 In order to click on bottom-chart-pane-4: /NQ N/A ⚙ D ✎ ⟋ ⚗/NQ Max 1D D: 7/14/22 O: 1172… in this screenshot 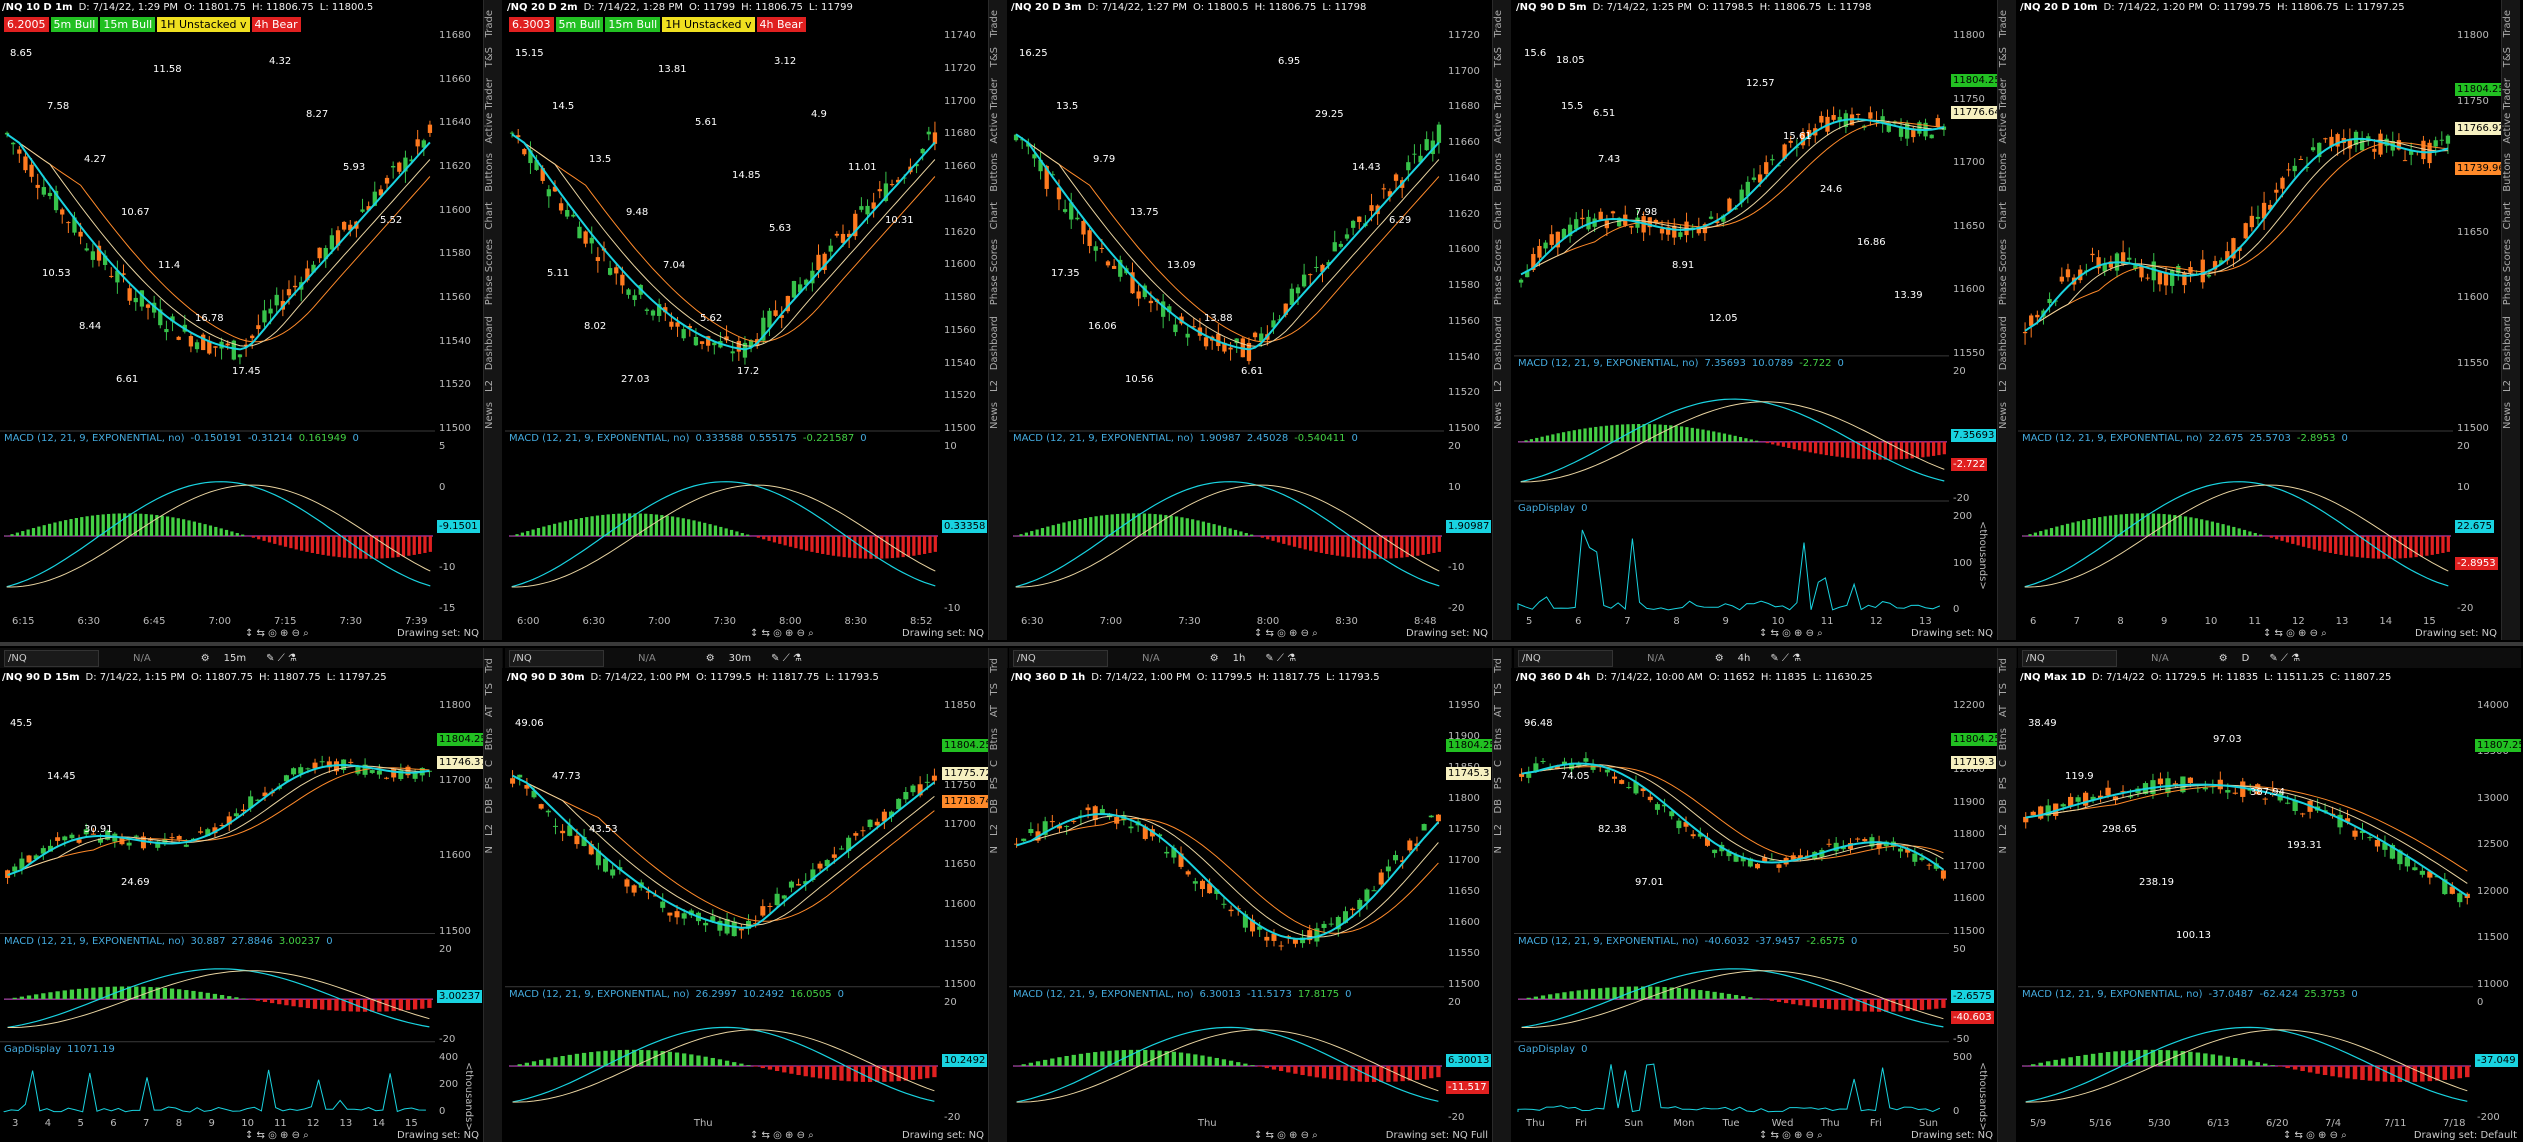, I will do `click(2269, 895)`.